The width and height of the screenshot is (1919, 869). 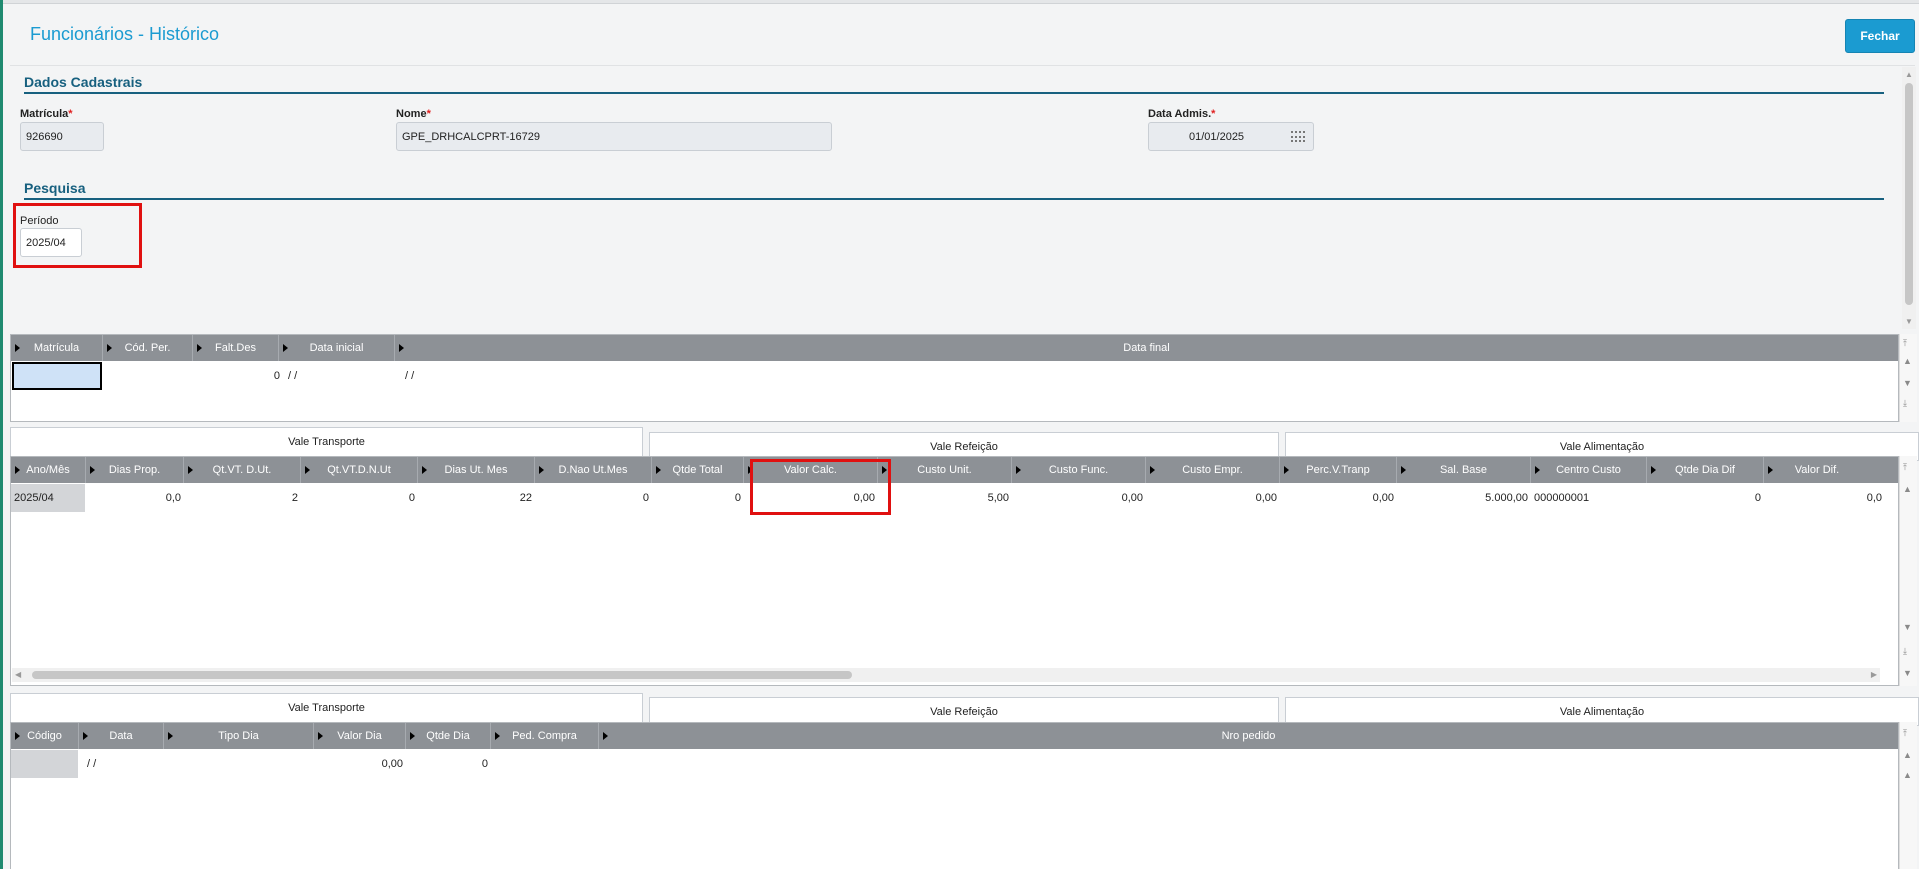 What do you see at coordinates (1217, 136) in the screenshot?
I see `admis-date-value: 01/01/2025` at bounding box center [1217, 136].